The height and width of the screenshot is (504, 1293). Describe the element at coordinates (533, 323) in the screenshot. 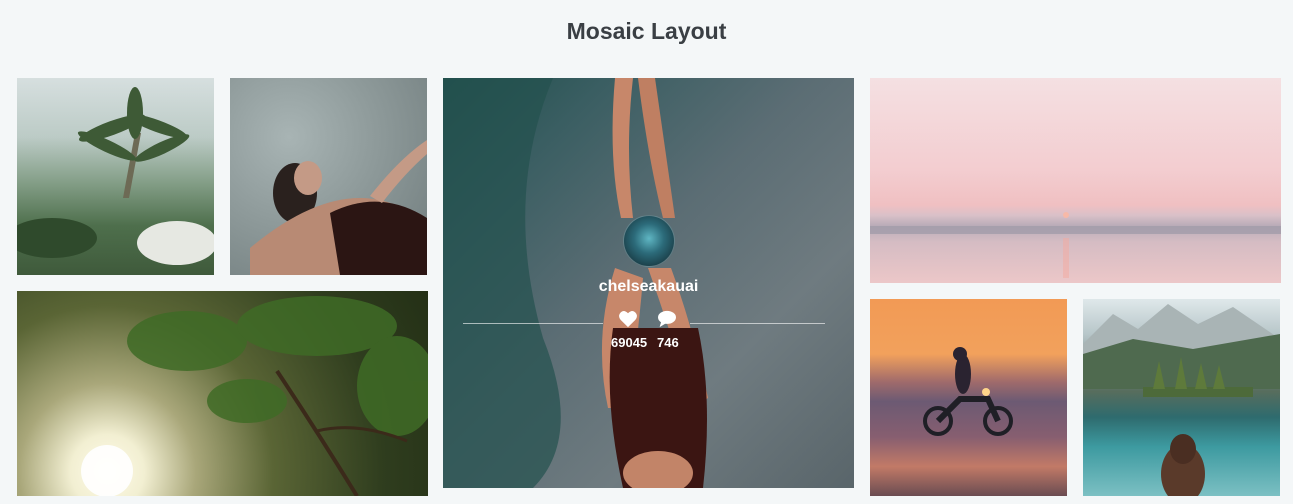

I see `divider-left` at that location.